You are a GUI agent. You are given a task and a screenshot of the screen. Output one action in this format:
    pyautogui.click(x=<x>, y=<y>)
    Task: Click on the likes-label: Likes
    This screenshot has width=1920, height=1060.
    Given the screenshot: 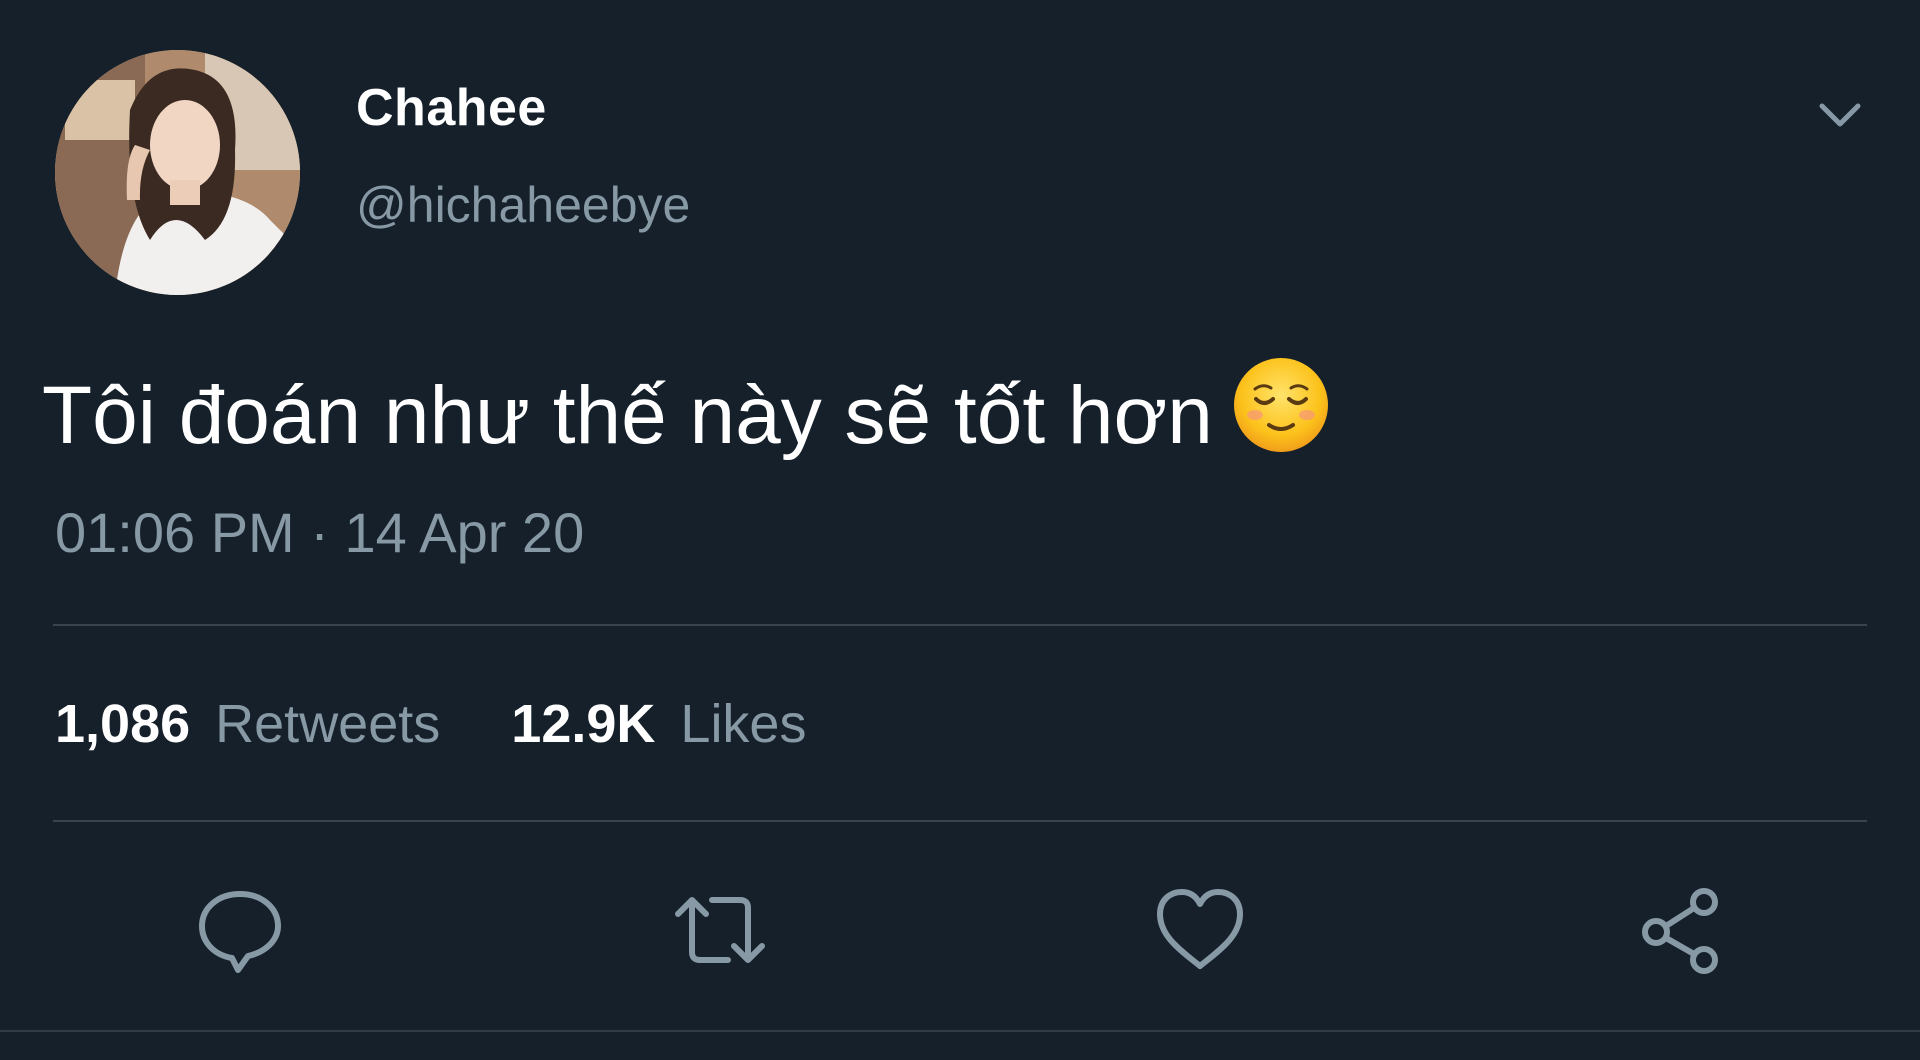 What is the action you would take?
    pyautogui.click(x=743, y=724)
    